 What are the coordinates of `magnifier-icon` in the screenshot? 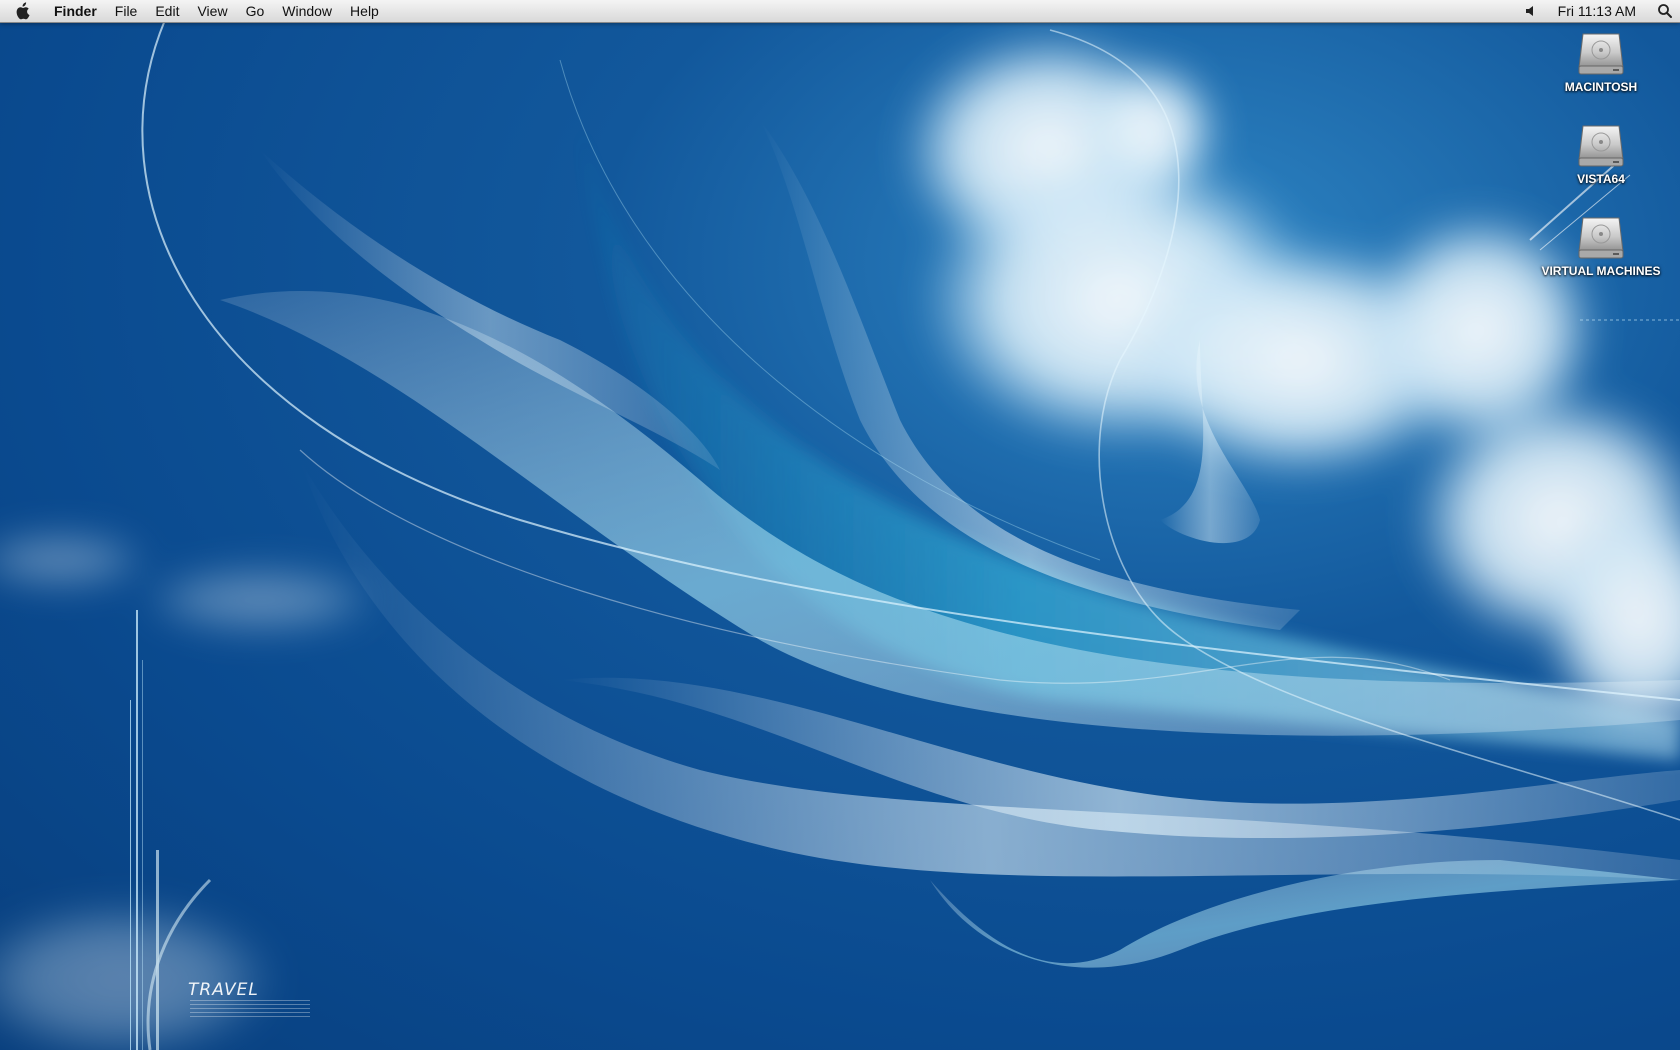 It's located at (1665, 11).